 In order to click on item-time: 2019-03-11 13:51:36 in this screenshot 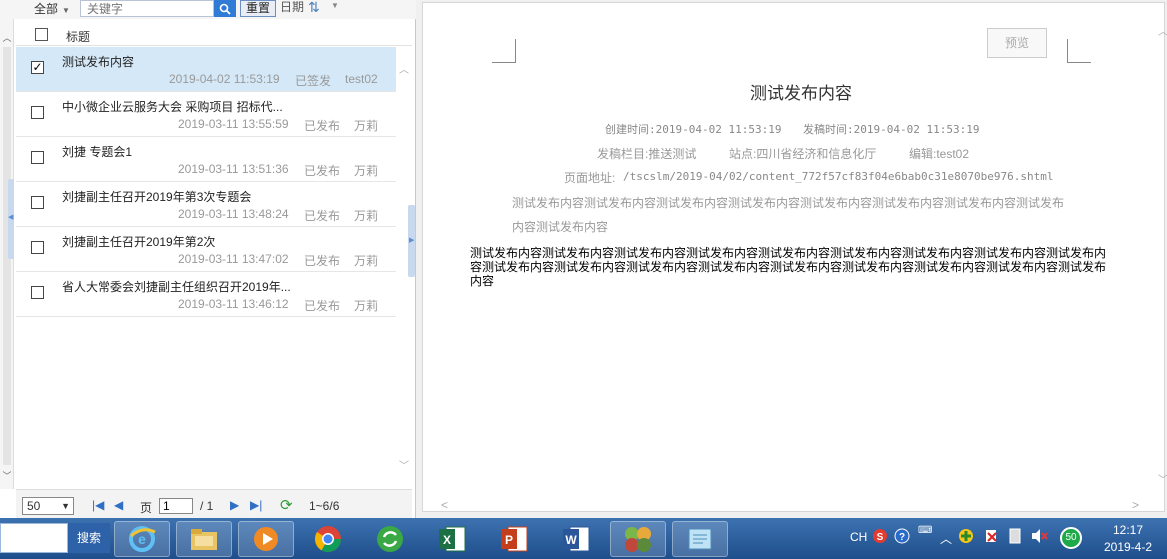, I will do `click(233, 169)`.